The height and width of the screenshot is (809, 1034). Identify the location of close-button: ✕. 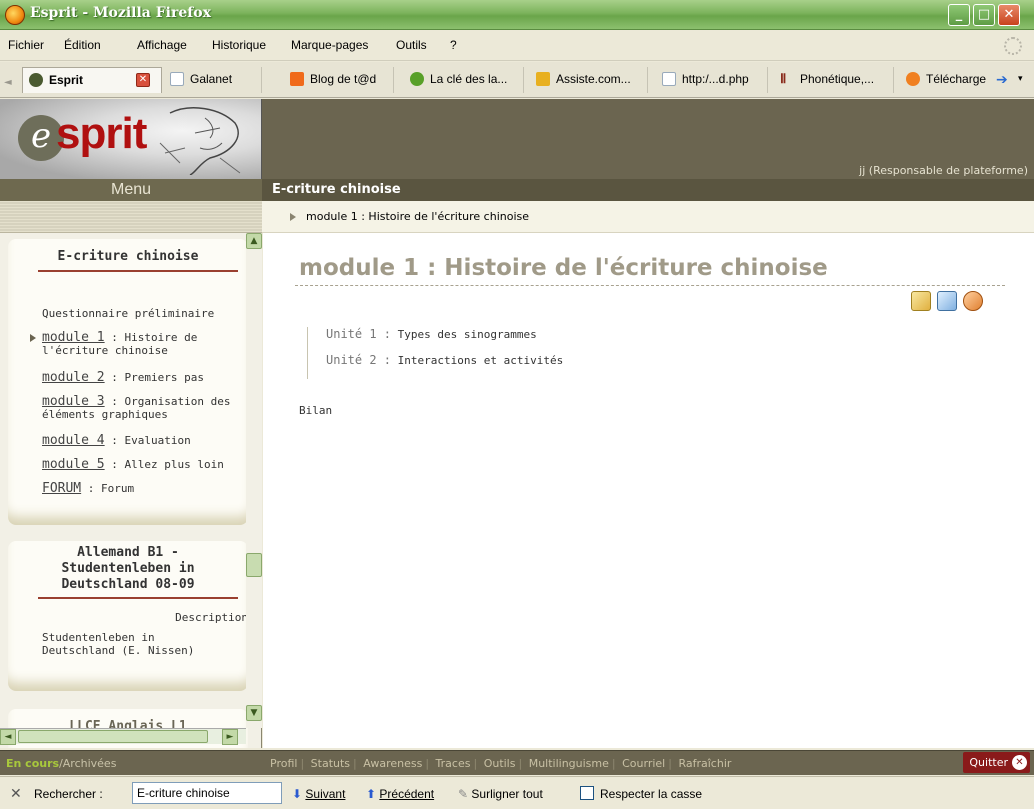
(1009, 15).